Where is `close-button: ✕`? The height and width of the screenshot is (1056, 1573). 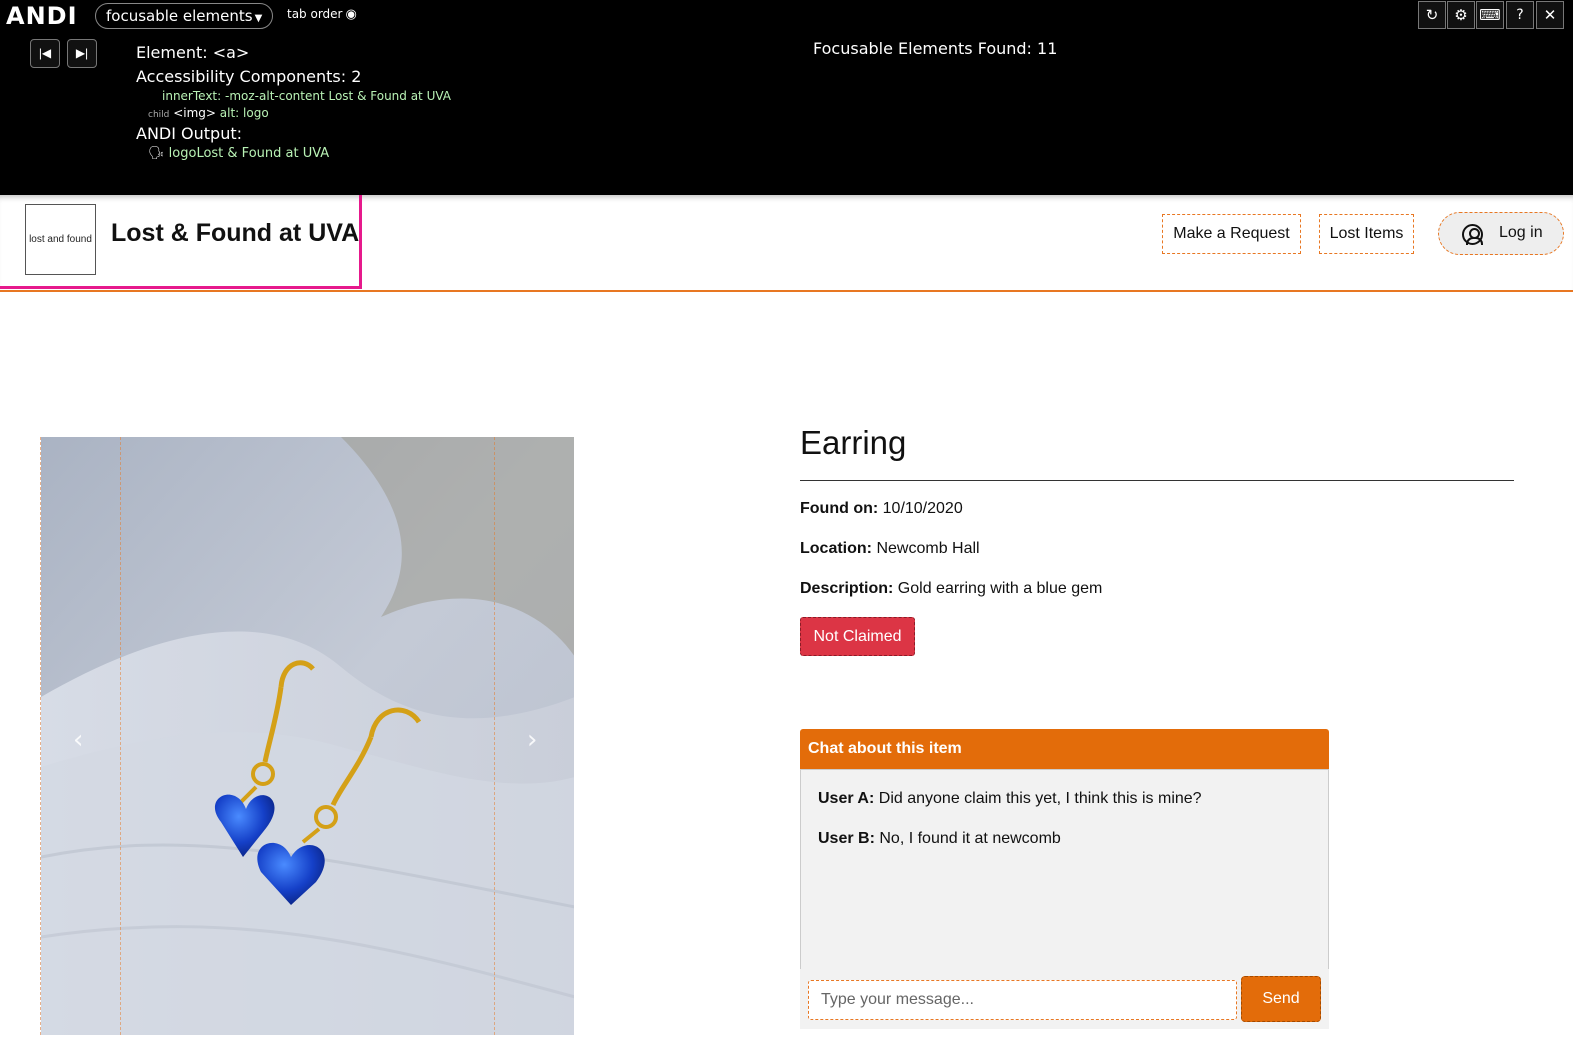 close-button: ✕ is located at coordinates (1550, 15).